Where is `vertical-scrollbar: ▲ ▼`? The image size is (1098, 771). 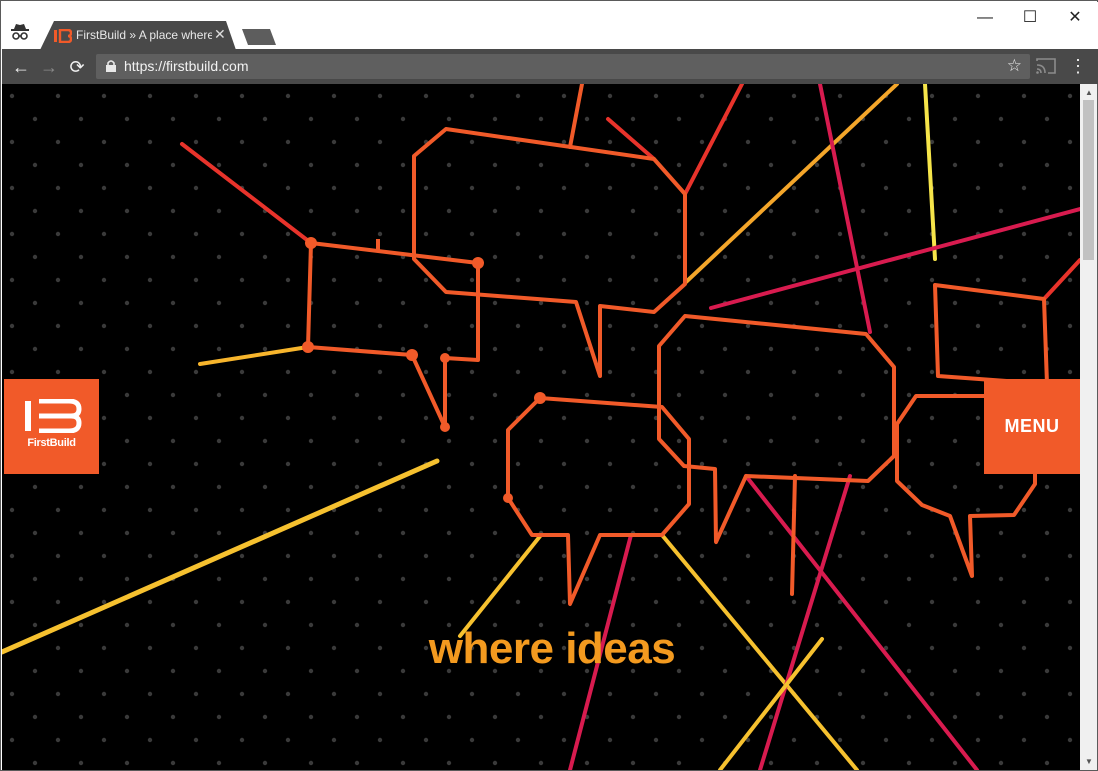
vertical-scrollbar: ▲ ▼ is located at coordinates (1088, 427).